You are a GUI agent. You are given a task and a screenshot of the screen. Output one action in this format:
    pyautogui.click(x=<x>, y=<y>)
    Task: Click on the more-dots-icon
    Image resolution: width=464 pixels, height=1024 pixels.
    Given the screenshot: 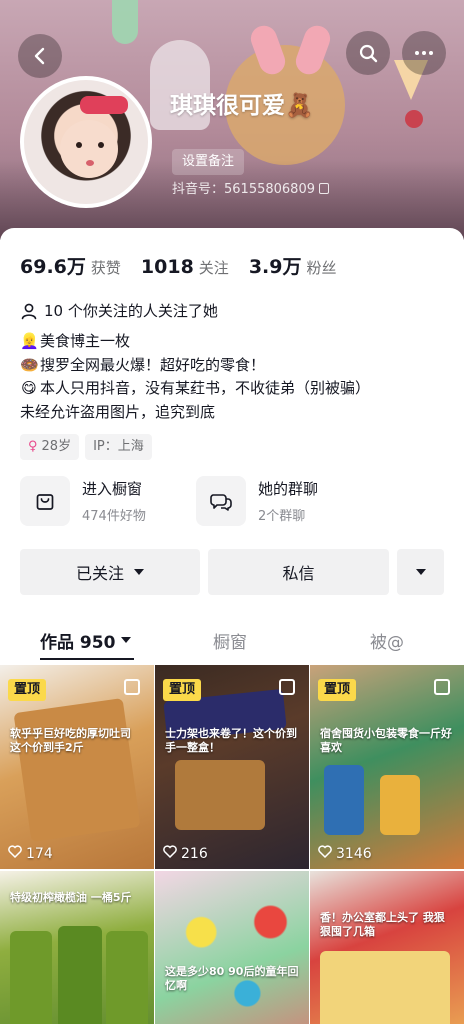 What is the action you would take?
    pyautogui.click(x=424, y=53)
    